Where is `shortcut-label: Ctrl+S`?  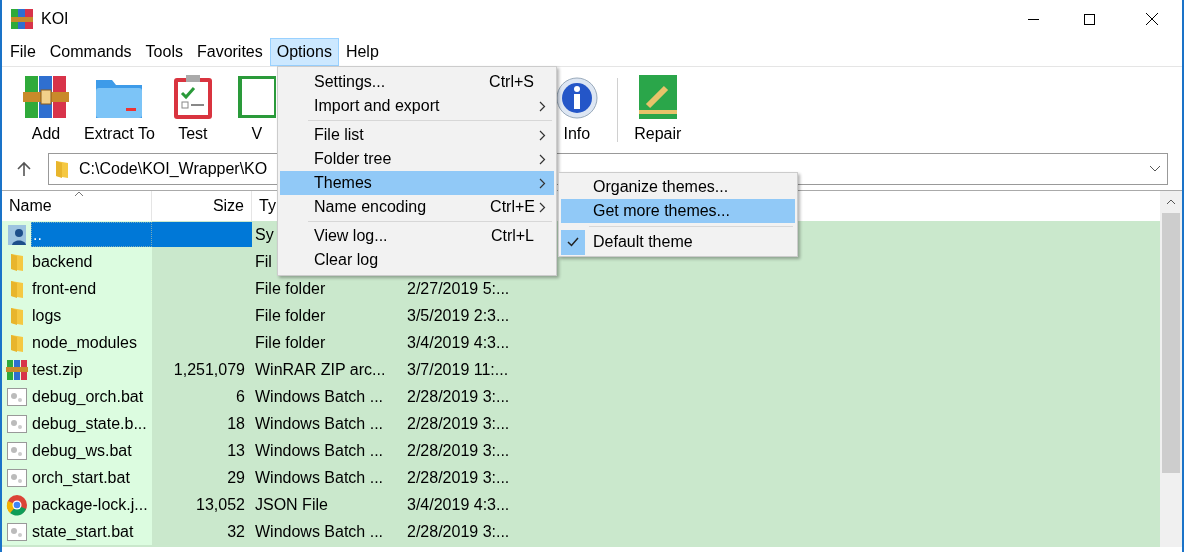 shortcut-label: Ctrl+S is located at coordinates (511, 82).